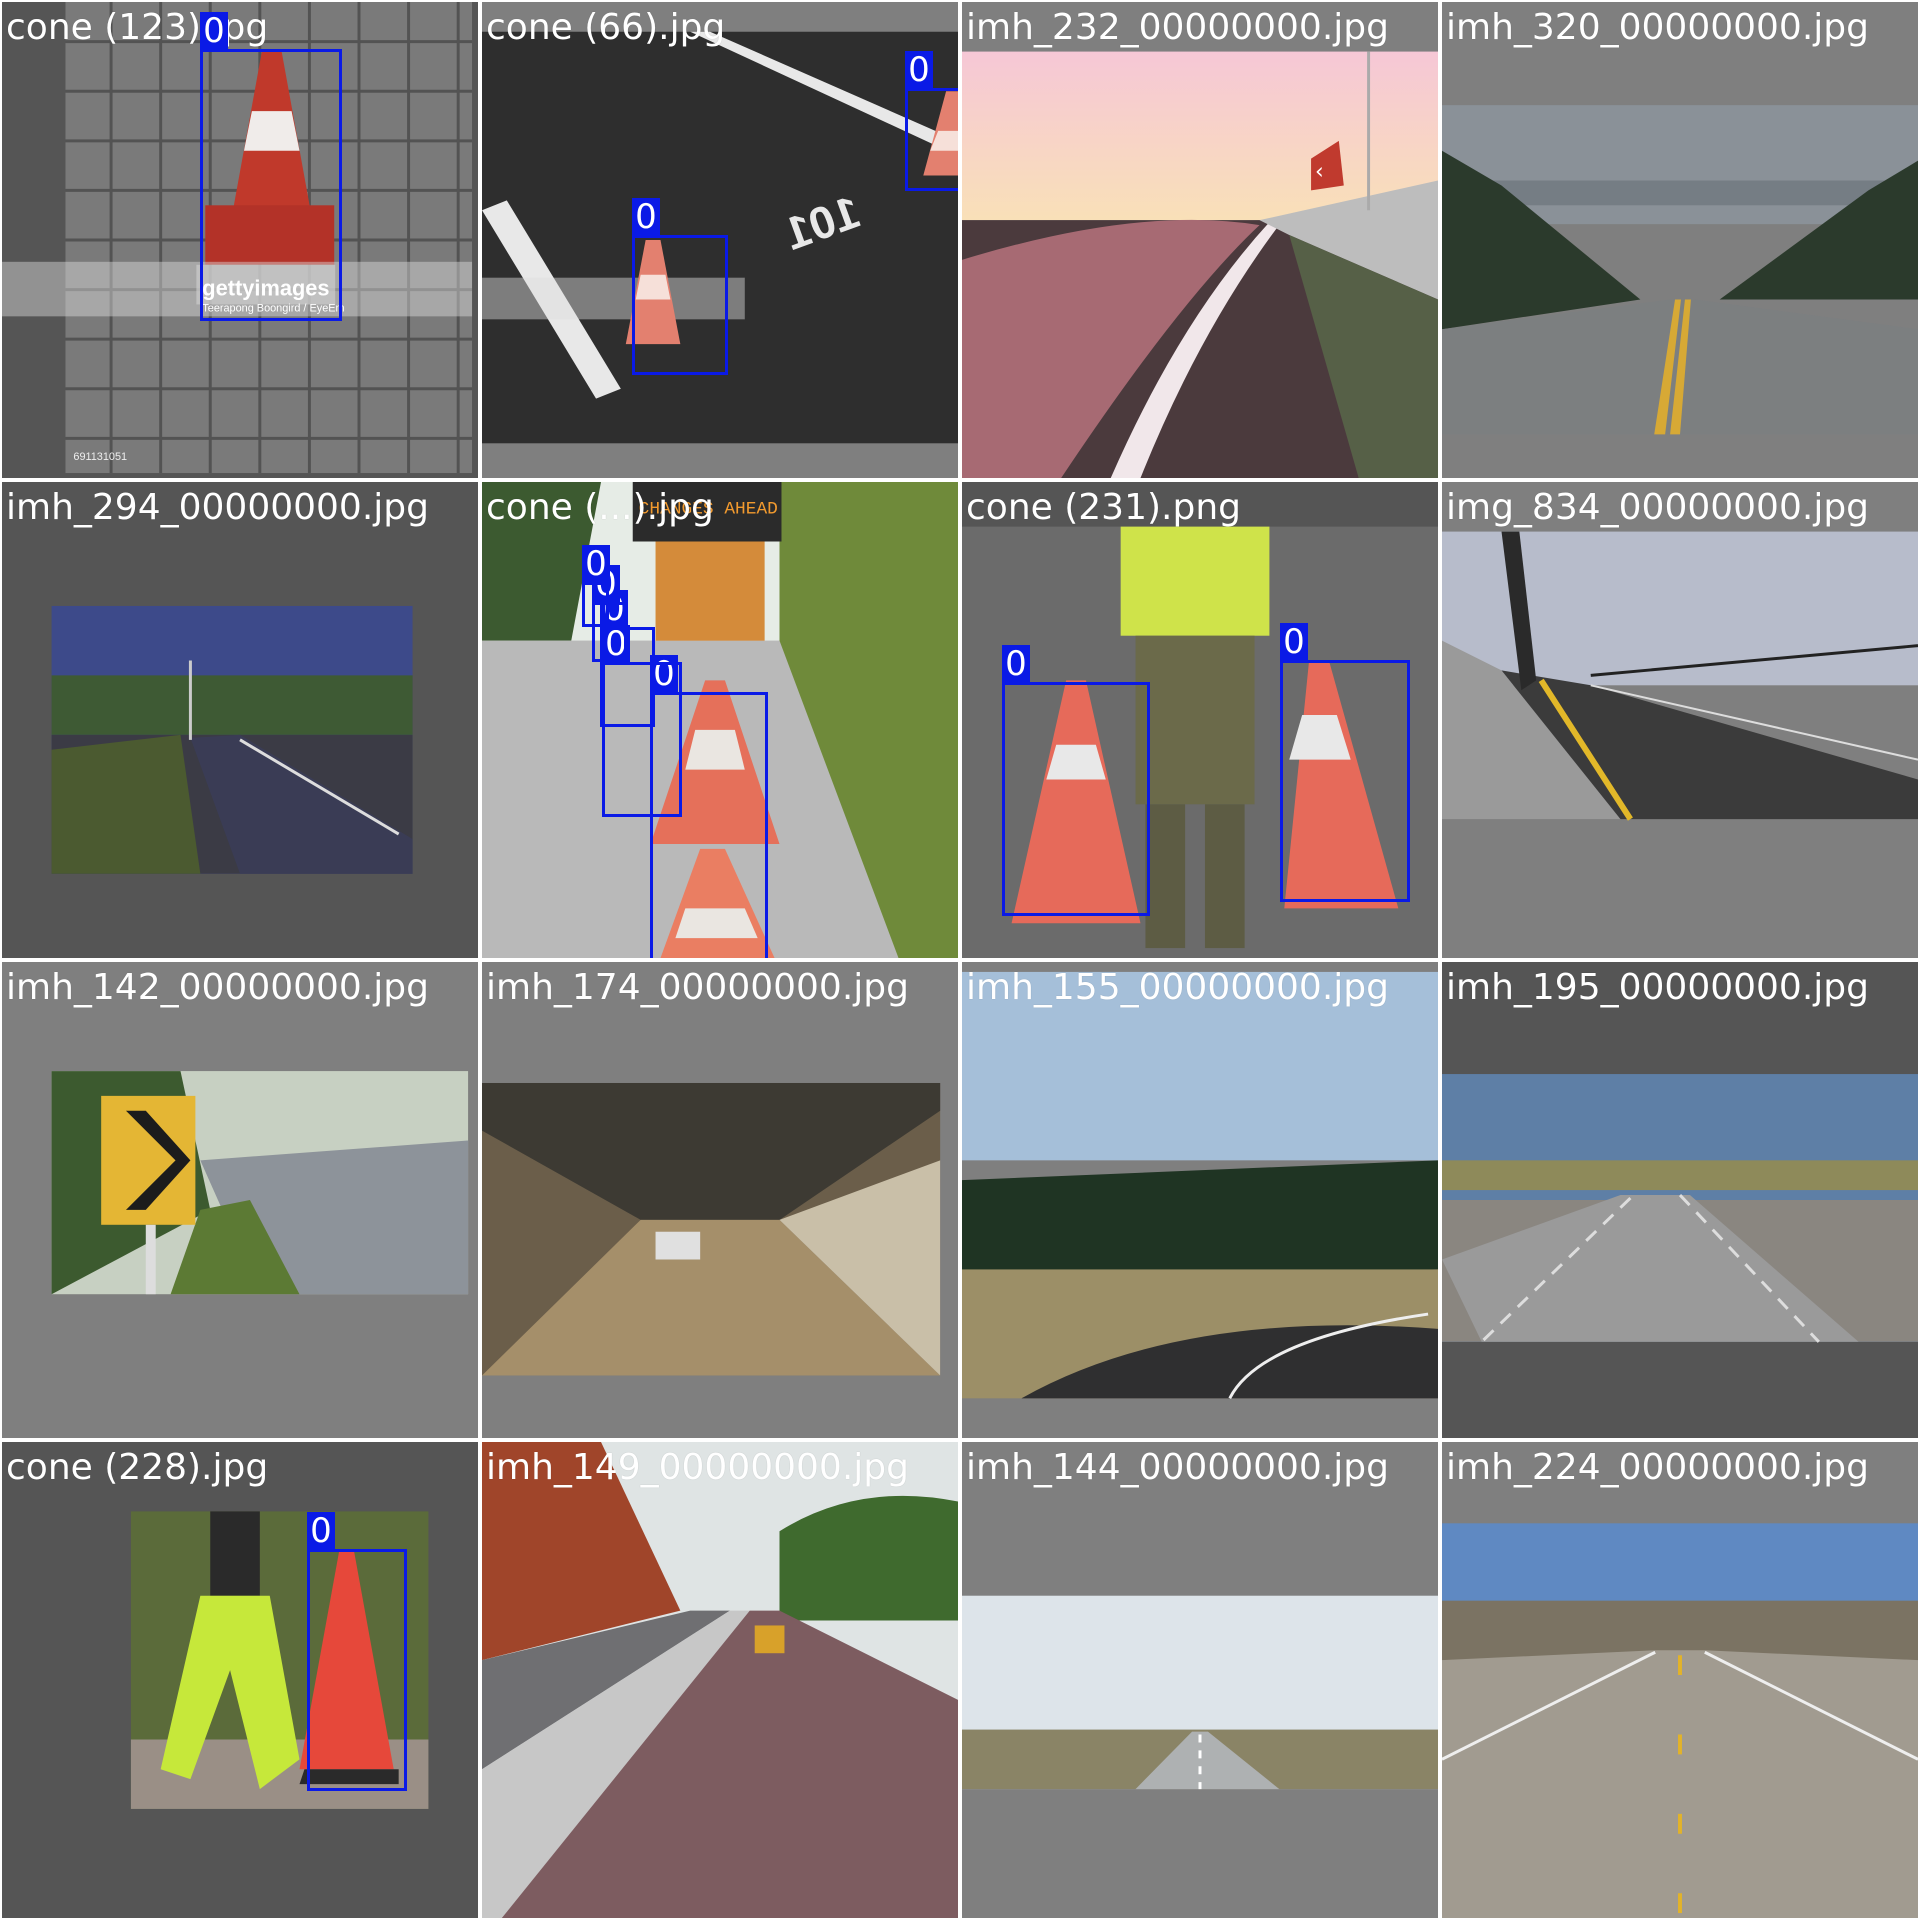 This screenshot has height=1920, width=1920. I want to click on photo-straight-road-horizon, so click(1200, 1680).